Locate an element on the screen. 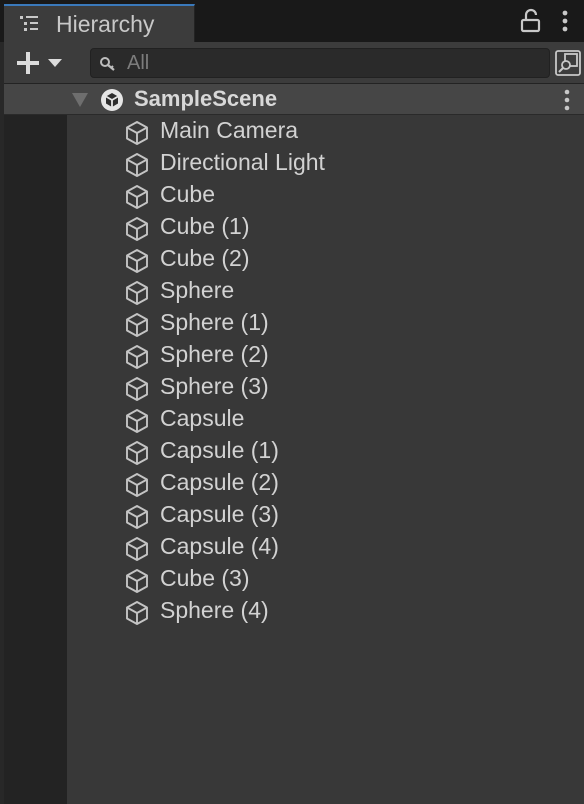 Image resolution: width=584 pixels, height=804 pixels. hierarchy-row: Cube is located at coordinates (294, 196).